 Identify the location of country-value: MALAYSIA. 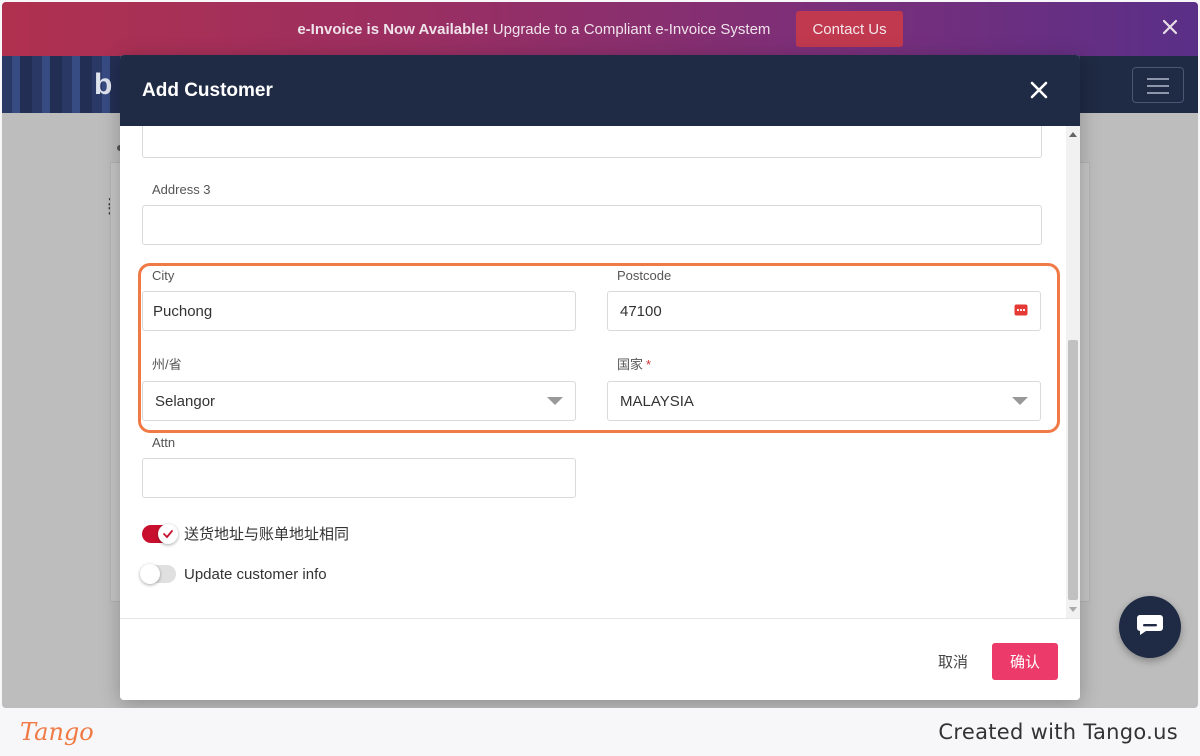
(657, 401).